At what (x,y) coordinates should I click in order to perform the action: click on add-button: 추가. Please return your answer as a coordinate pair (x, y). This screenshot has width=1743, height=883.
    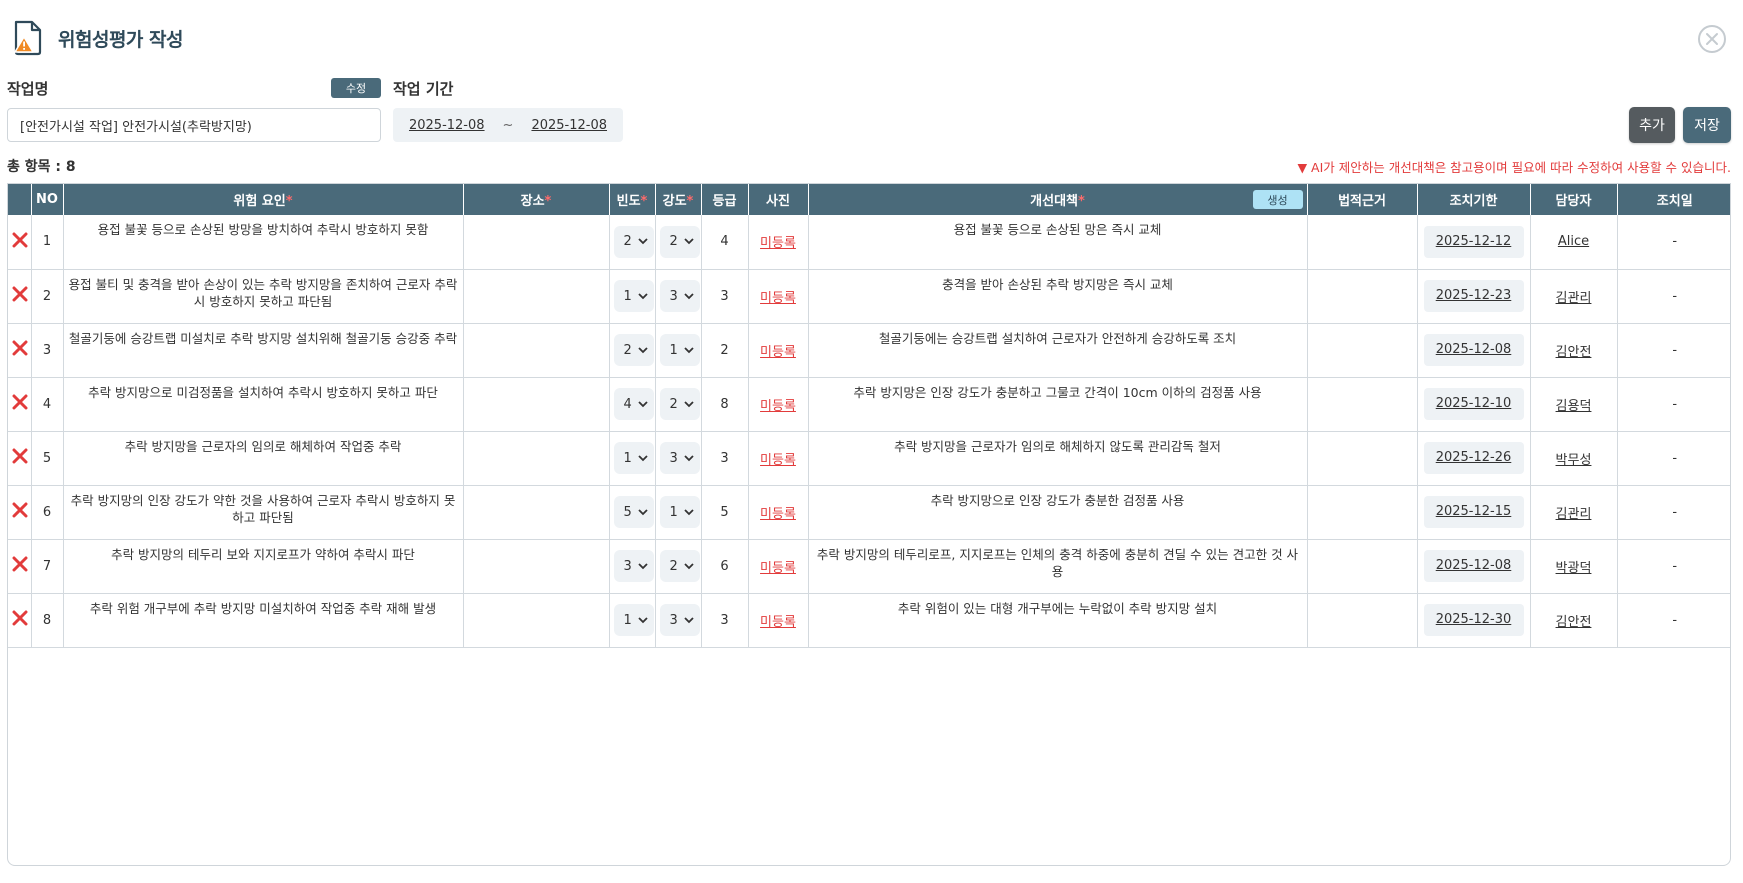
    Looking at the image, I should click on (1652, 125).